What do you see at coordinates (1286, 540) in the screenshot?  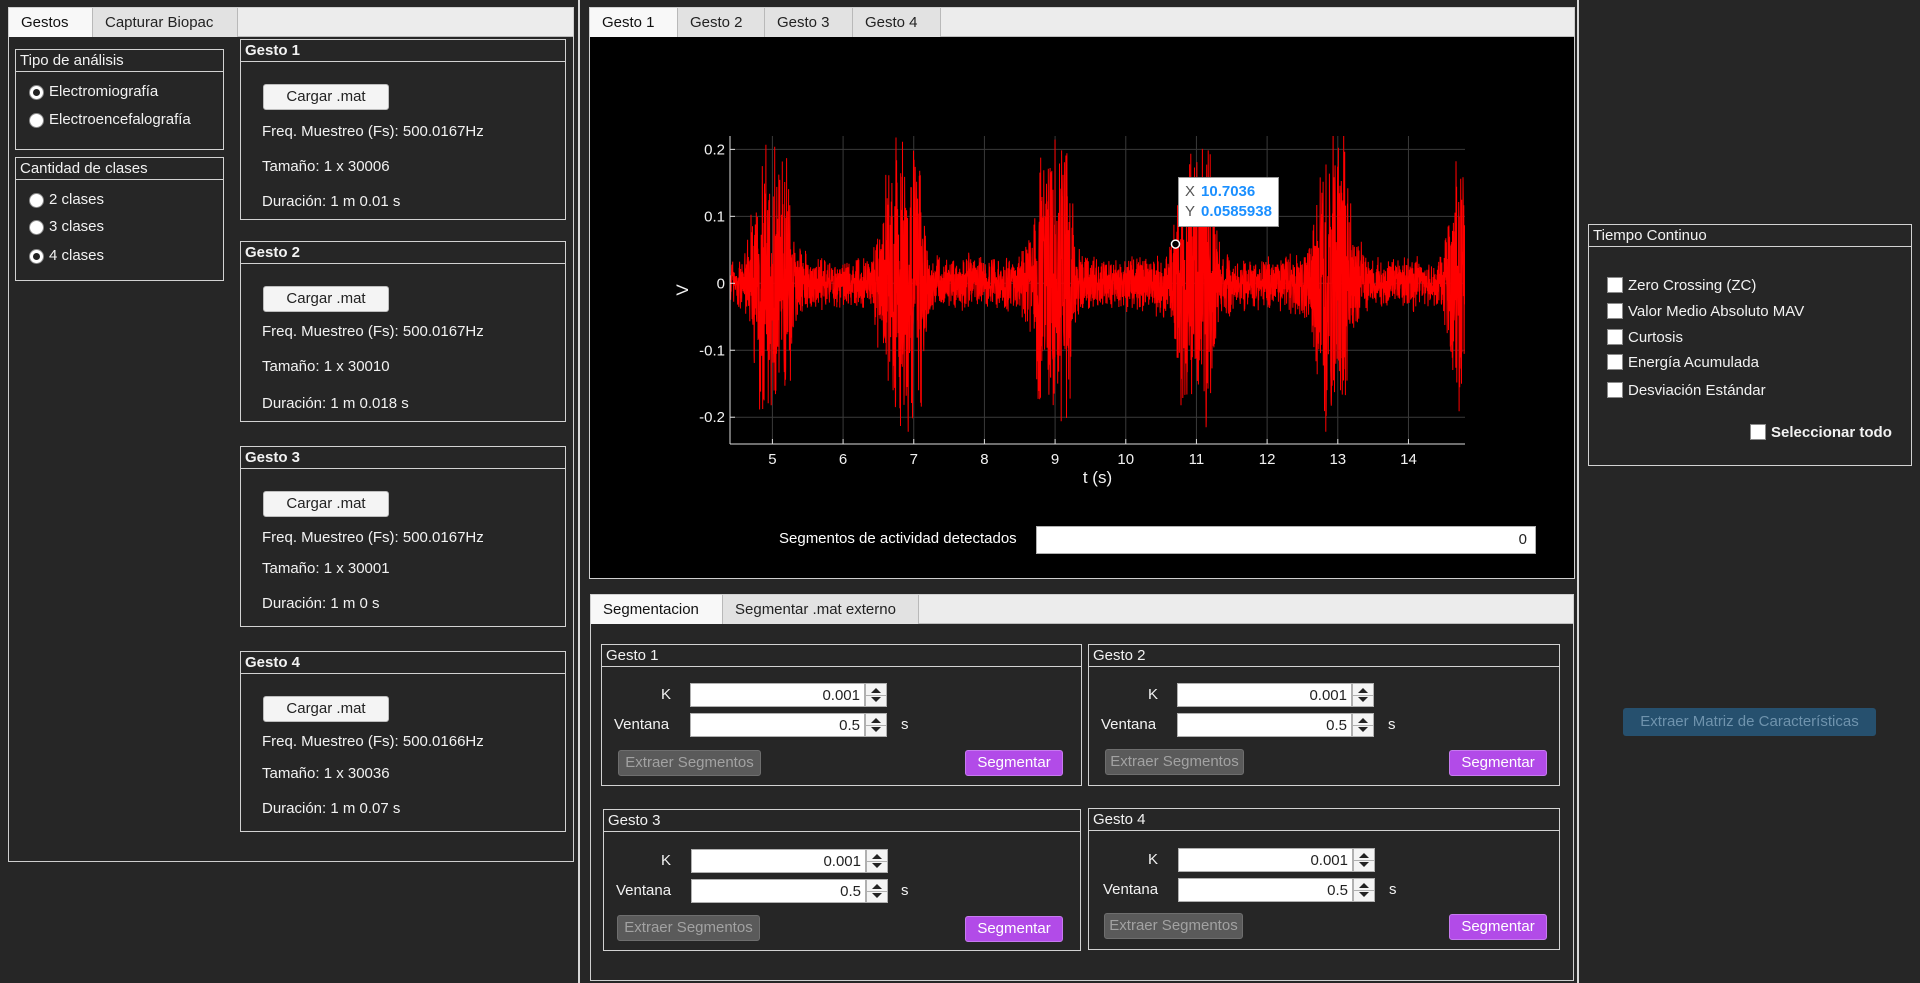 I see `segments-count-field: 0` at bounding box center [1286, 540].